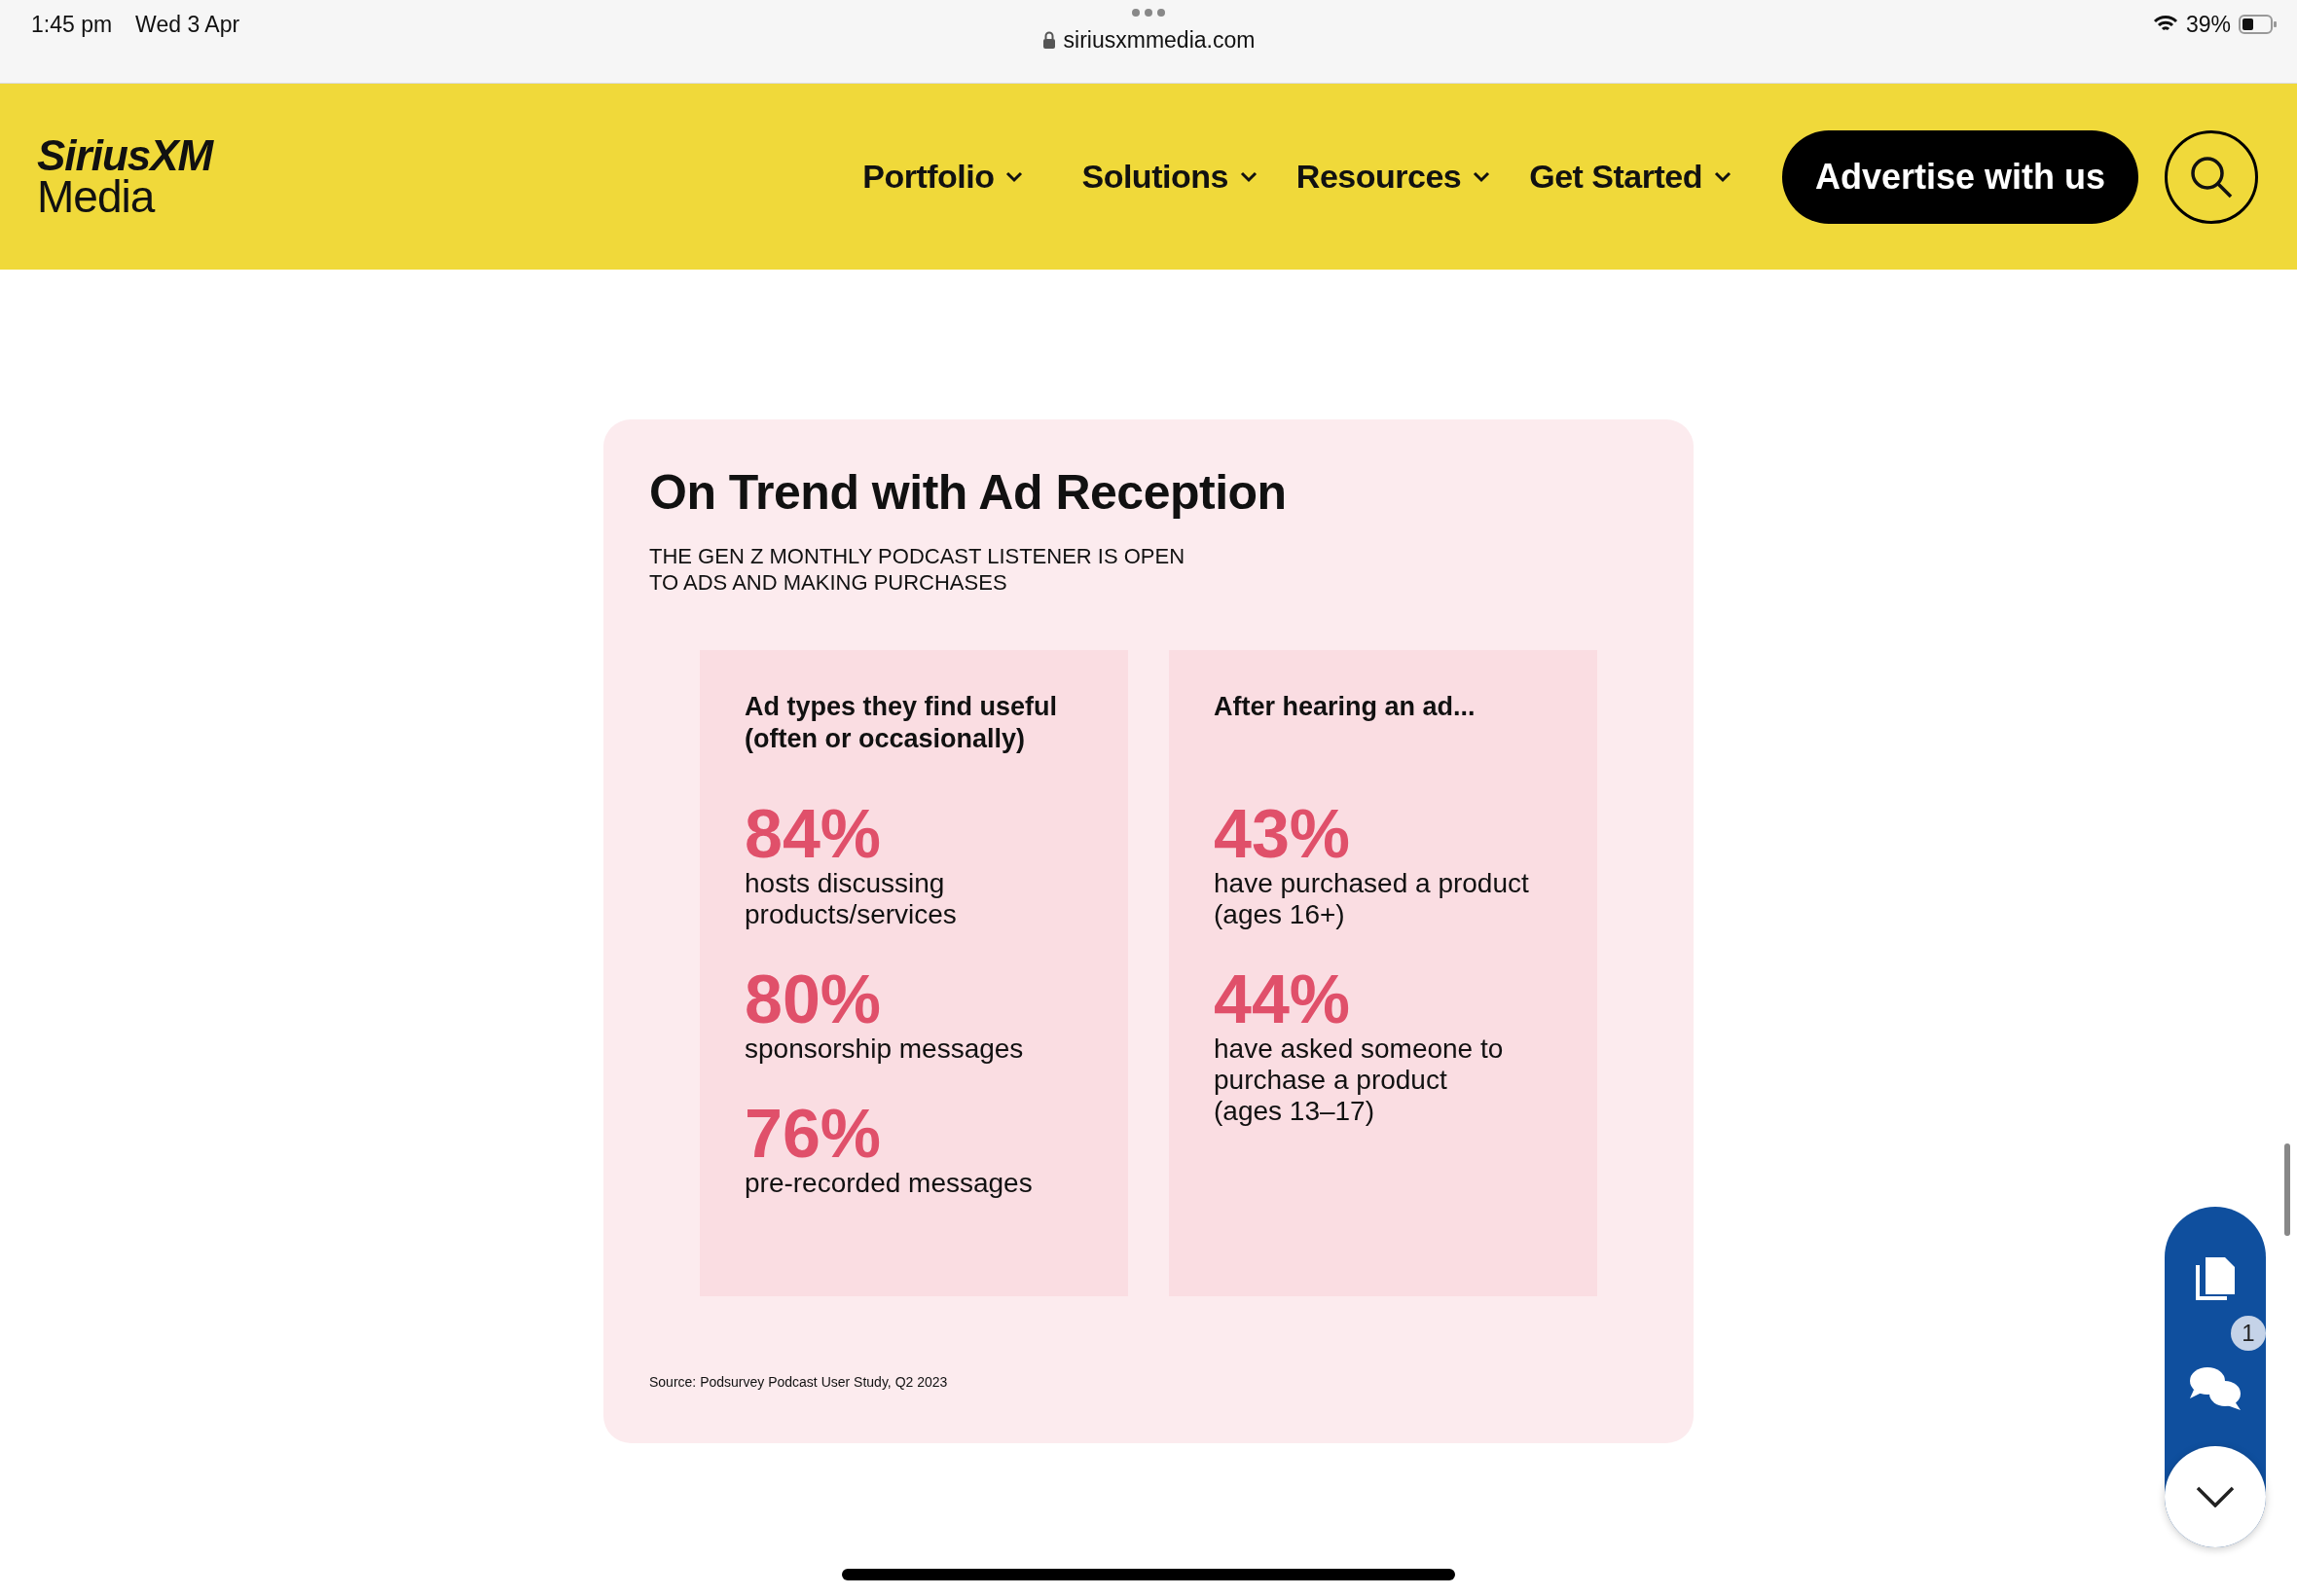 The image size is (2297, 1596). What do you see at coordinates (1630, 176) in the screenshot?
I see `nav-menu-item: Get Started` at bounding box center [1630, 176].